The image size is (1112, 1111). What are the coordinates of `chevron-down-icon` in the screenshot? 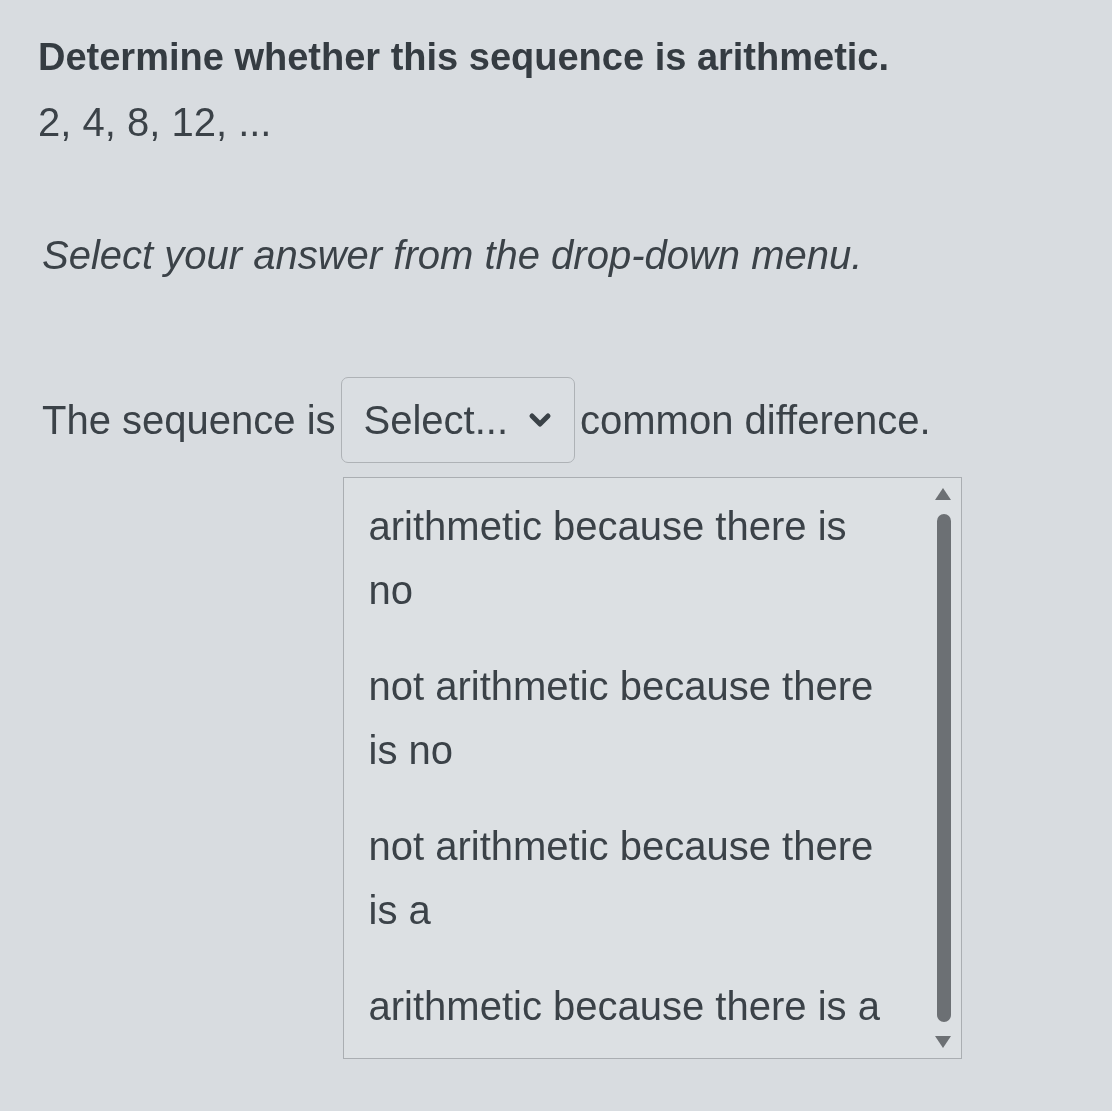 It's located at (540, 420).